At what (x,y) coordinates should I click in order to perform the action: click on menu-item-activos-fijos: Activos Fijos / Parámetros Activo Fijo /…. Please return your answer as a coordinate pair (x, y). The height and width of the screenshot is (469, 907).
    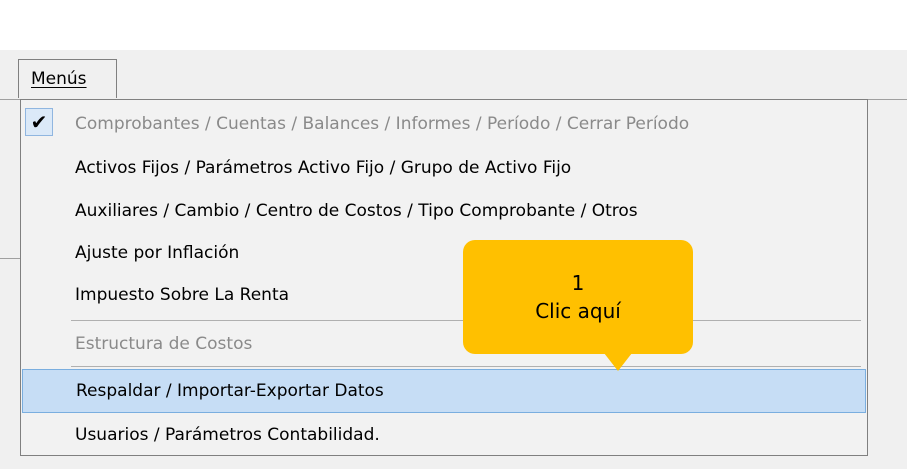
    Looking at the image, I should click on (444, 168).